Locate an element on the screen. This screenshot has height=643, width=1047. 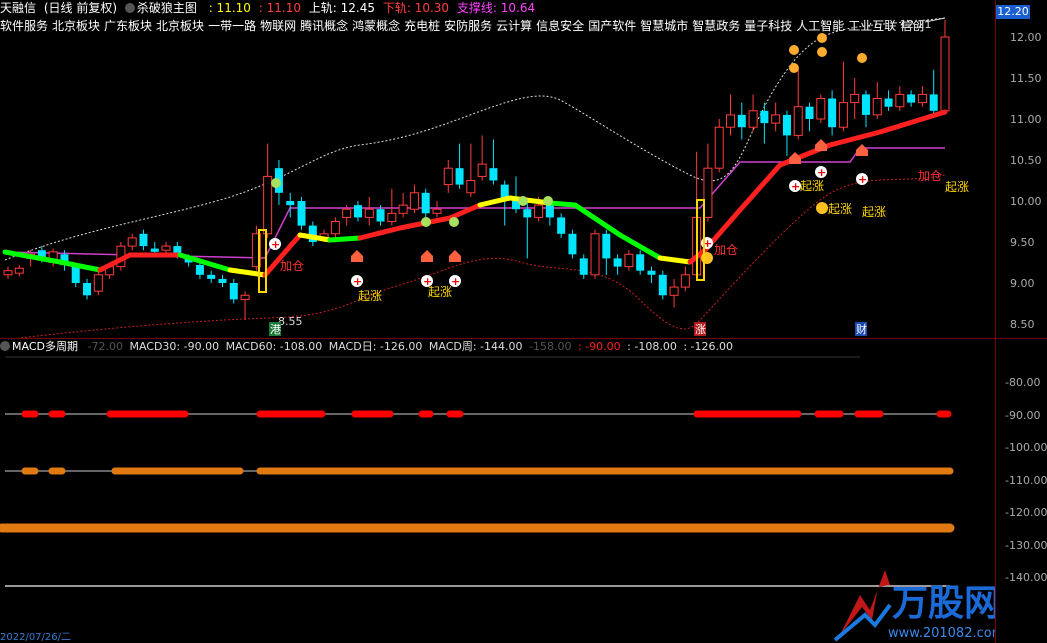
price-tick: 11.50 is located at coordinates (1026, 78).